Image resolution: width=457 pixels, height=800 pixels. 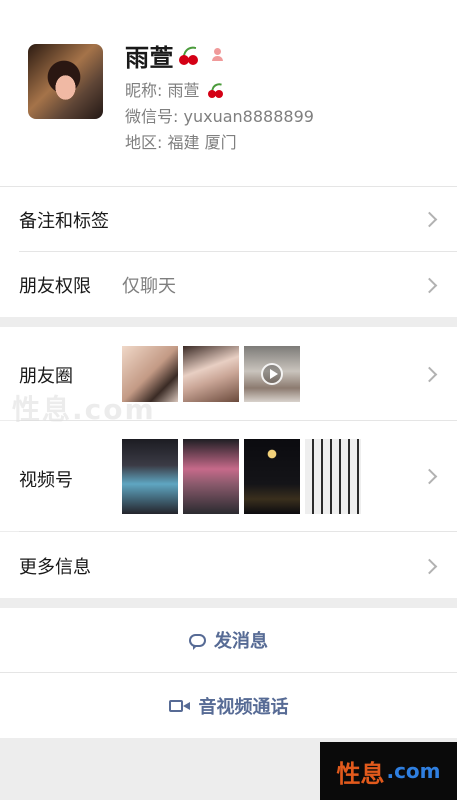 What do you see at coordinates (228, 565) in the screenshot?
I see `more-info-row: 更多信息` at bounding box center [228, 565].